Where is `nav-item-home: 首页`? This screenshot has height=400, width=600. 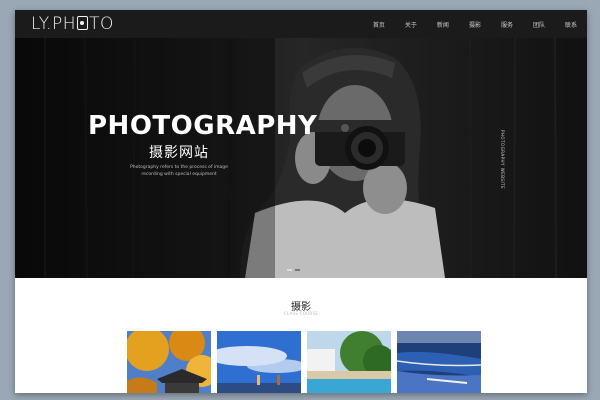
nav-item-home: 首页 is located at coordinates (379, 24).